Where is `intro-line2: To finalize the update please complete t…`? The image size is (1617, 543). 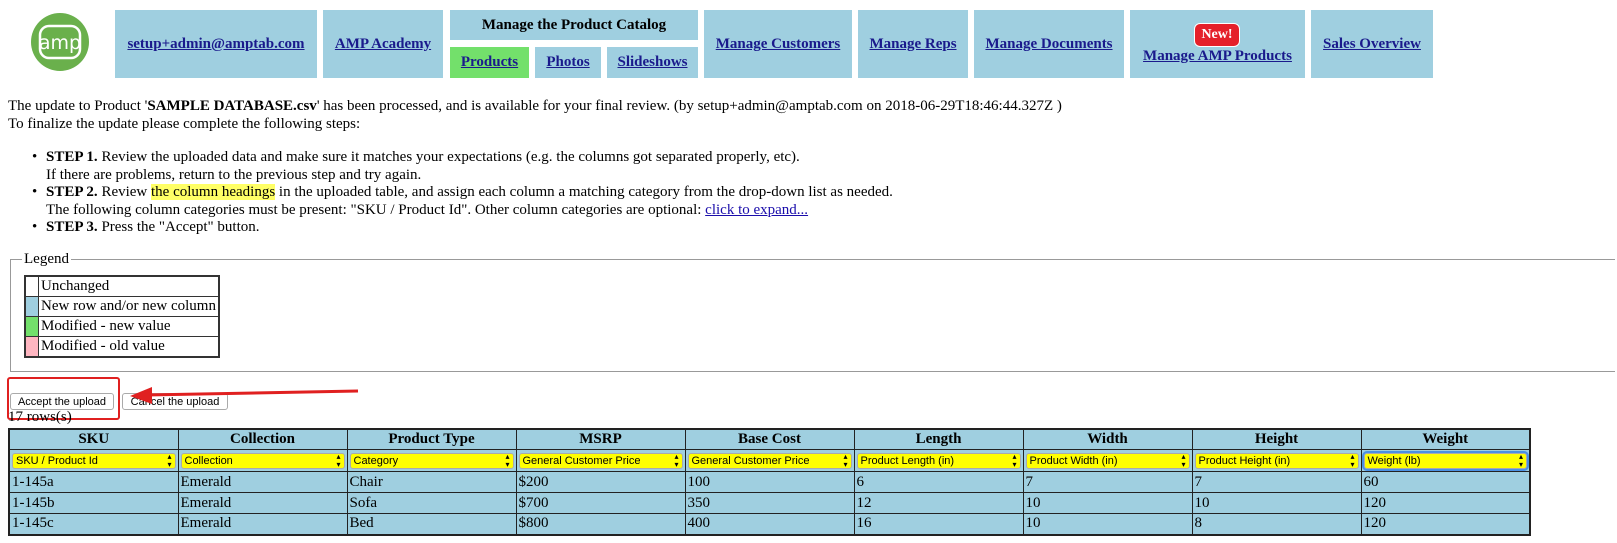
intro-line2: To finalize the update please complete t… is located at coordinates (184, 124).